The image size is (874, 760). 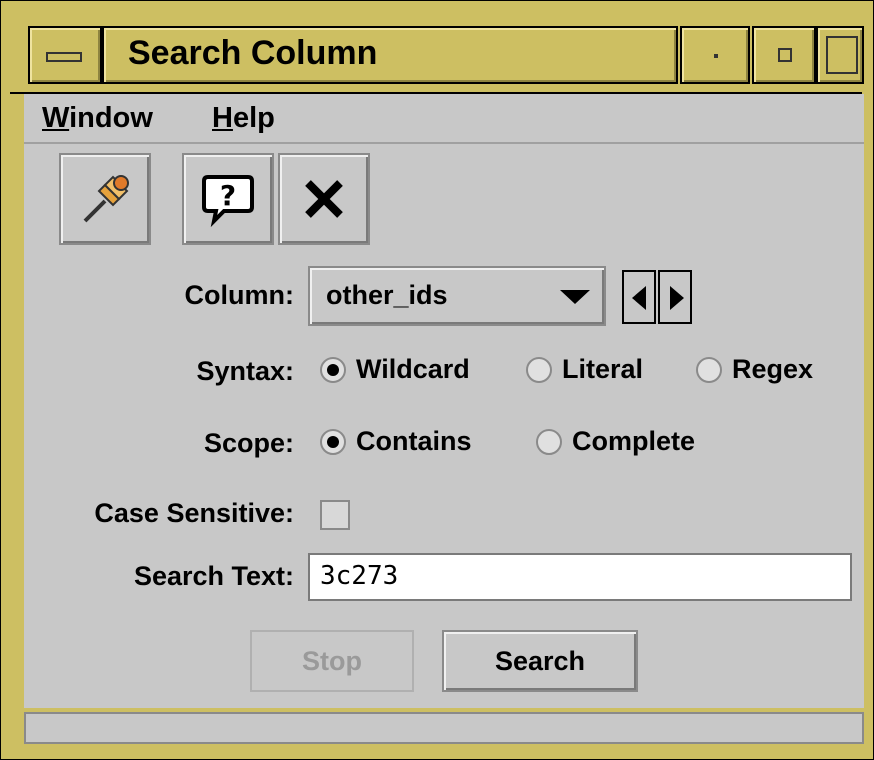 I want to click on scope-contains-label: Contains, so click(x=414, y=441).